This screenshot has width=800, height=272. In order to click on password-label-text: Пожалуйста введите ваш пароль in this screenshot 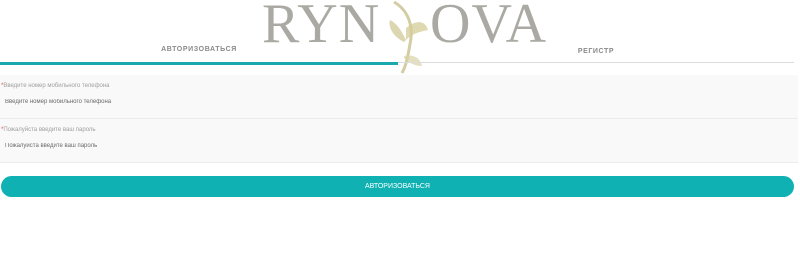, I will do `click(49, 130)`.